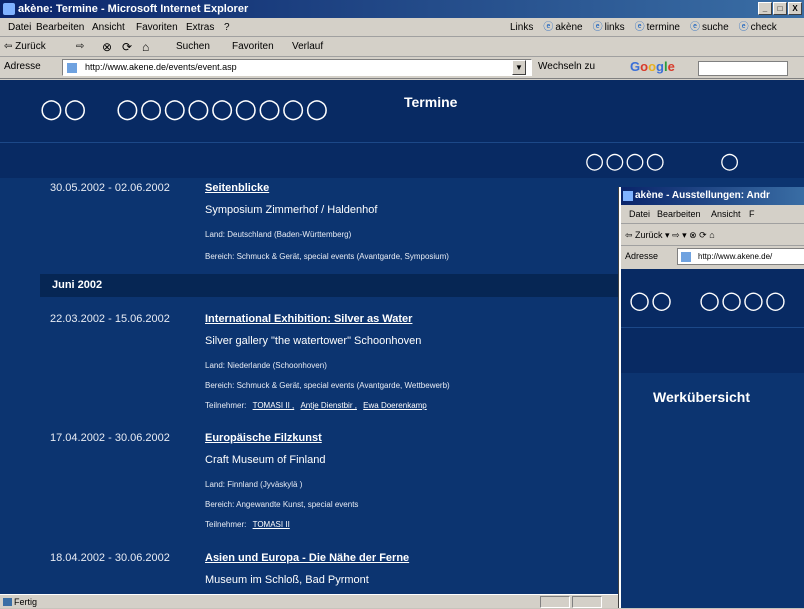 This screenshot has height=609, width=804. What do you see at coordinates (291, 210) in the screenshot?
I see `event-venue: Symposium Zimmerhof / Haldenhof` at bounding box center [291, 210].